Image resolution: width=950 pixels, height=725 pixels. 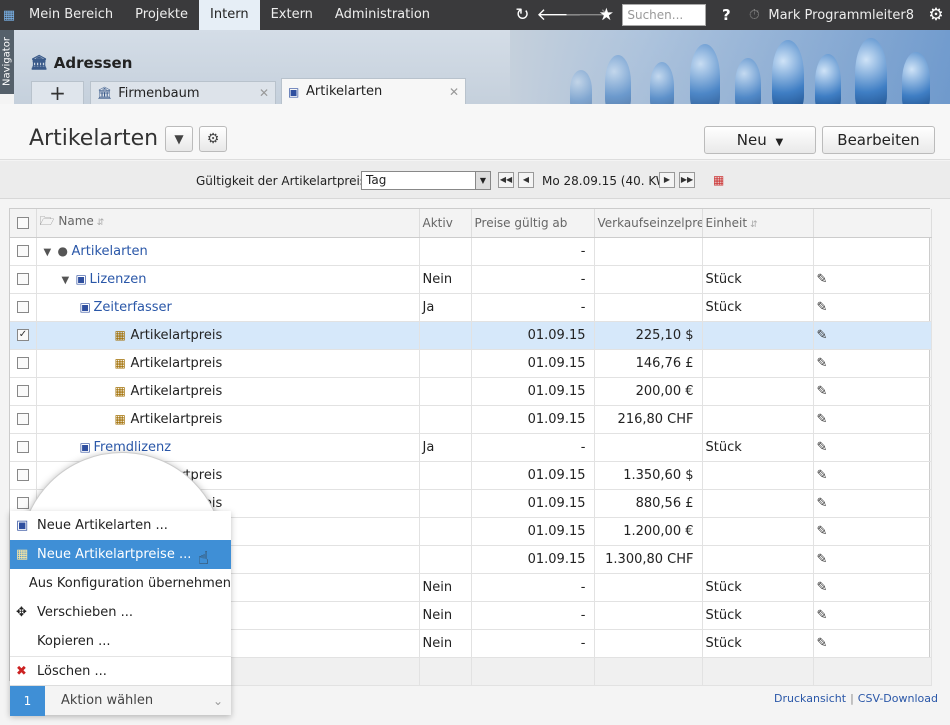 I want to click on table-row: ✓ ▦ Artikelartpreis 01.09.15 225,10 $ ✎, so click(x=471, y=335).